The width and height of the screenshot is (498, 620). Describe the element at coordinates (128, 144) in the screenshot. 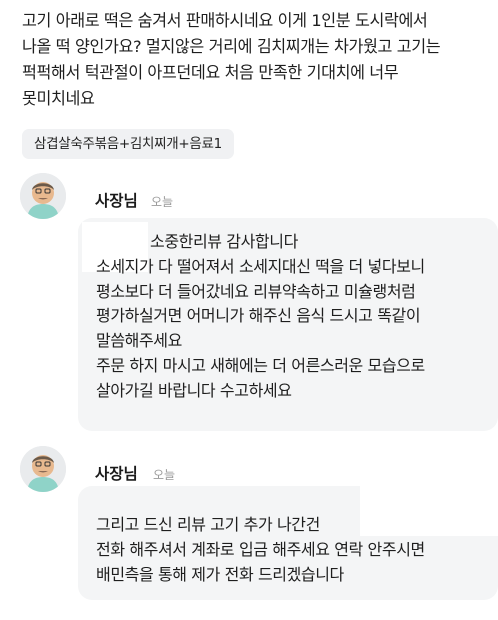

I see `ordered-menu-chip: 삼겹살숙주볶음+김치찌개+음료1` at that location.